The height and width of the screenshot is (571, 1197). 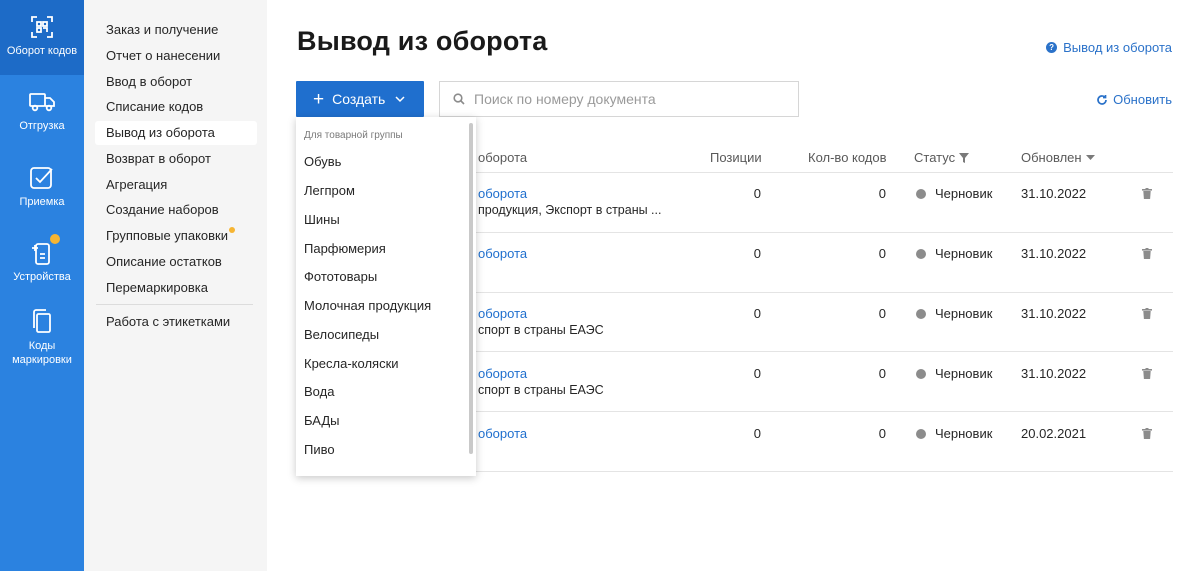 I want to click on dropdown-item-water: Вода, so click(x=319, y=391).